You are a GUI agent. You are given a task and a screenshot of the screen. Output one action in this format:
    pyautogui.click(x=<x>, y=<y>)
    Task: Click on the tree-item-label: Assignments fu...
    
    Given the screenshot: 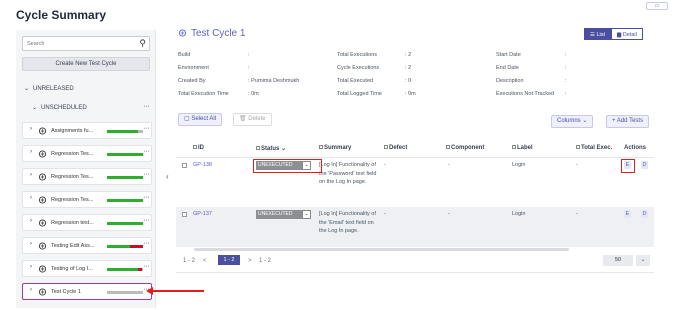 What is the action you would take?
    pyautogui.click(x=72, y=131)
    